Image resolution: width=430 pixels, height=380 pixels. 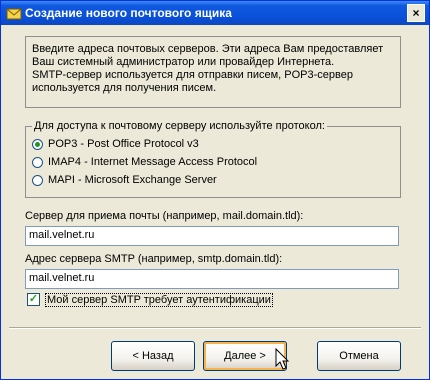 I want to click on radio-imap4: IMAP4 - Internet Message Access Protocol, so click(x=144, y=162).